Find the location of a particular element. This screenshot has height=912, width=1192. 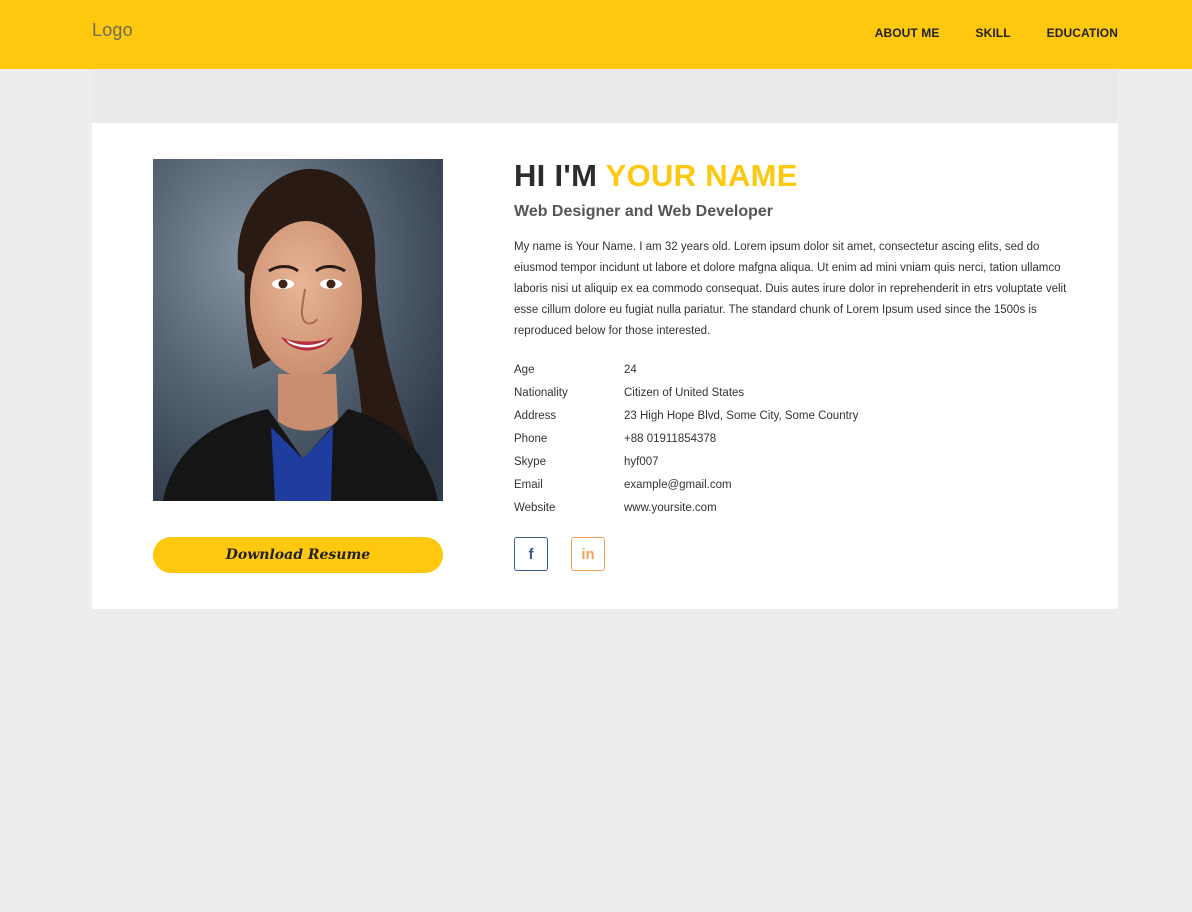

portrait-illustration is located at coordinates (298, 330).